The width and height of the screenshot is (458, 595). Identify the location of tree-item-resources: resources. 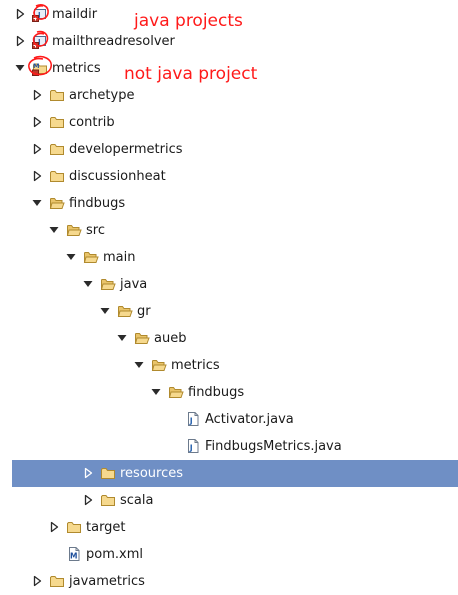
(229, 473).